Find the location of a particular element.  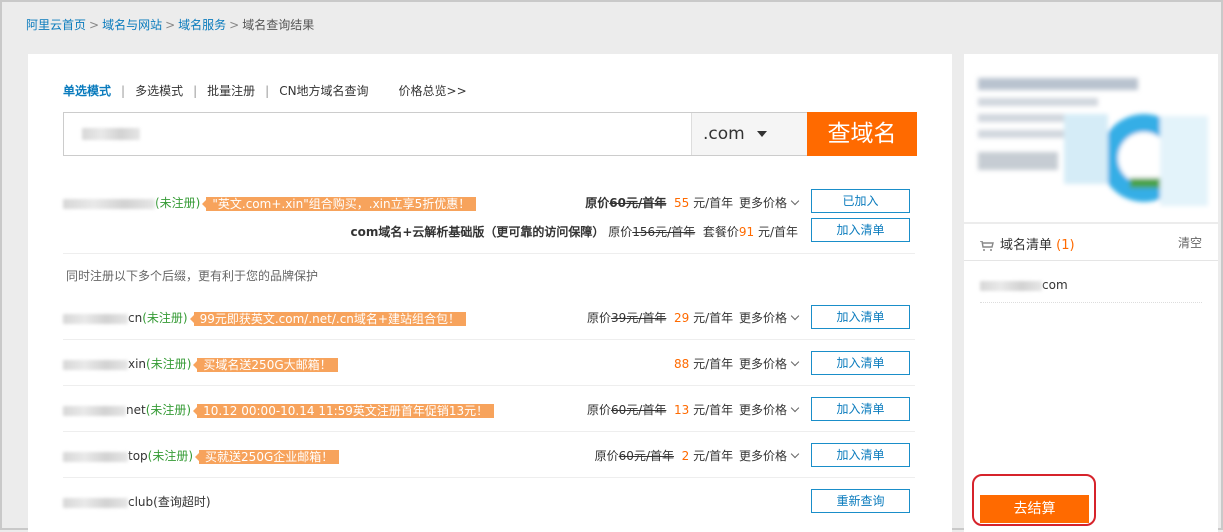

suffix: net is located at coordinates (136, 410).